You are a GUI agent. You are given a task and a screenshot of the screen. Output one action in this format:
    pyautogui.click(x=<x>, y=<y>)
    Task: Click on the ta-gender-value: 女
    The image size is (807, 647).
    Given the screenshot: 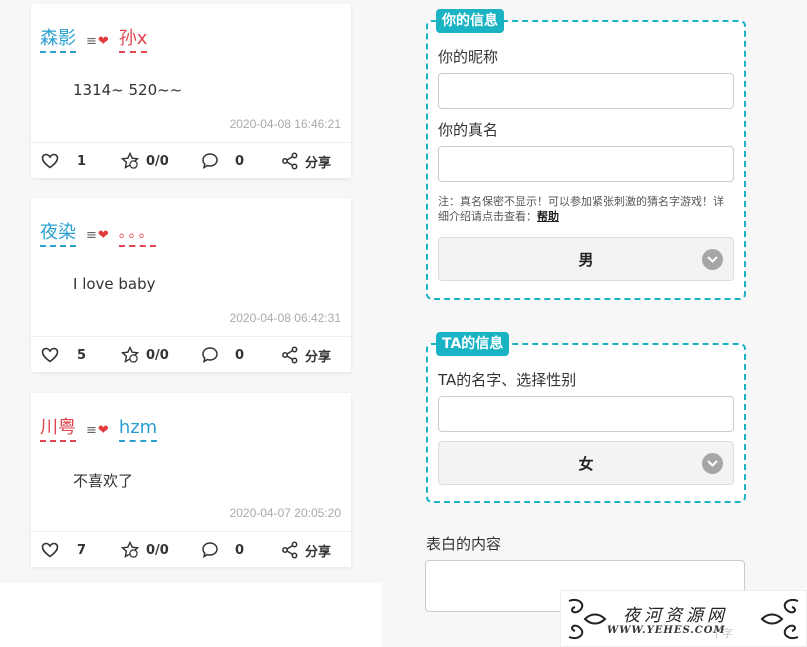 What is the action you would take?
    pyautogui.click(x=586, y=463)
    